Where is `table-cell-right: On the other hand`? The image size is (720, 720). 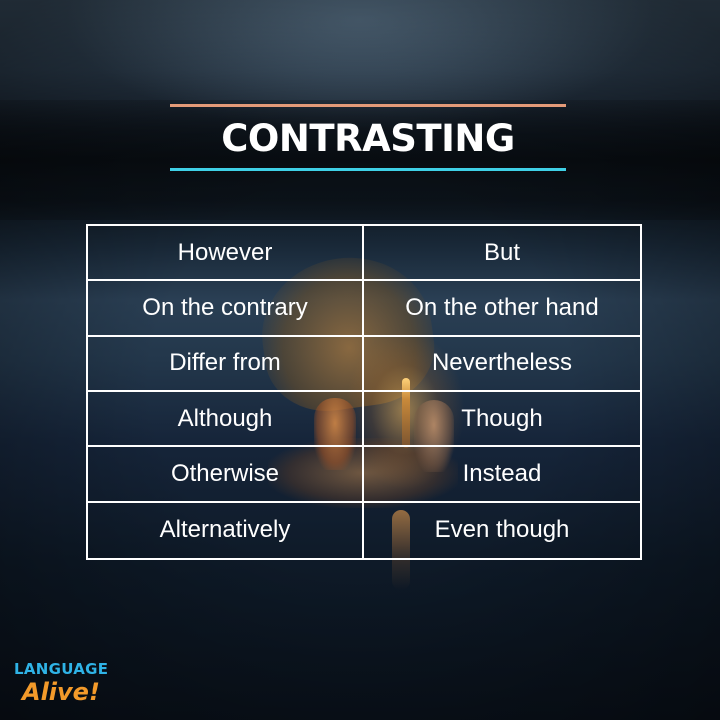
table-cell-right: On the other hand is located at coordinates (502, 309).